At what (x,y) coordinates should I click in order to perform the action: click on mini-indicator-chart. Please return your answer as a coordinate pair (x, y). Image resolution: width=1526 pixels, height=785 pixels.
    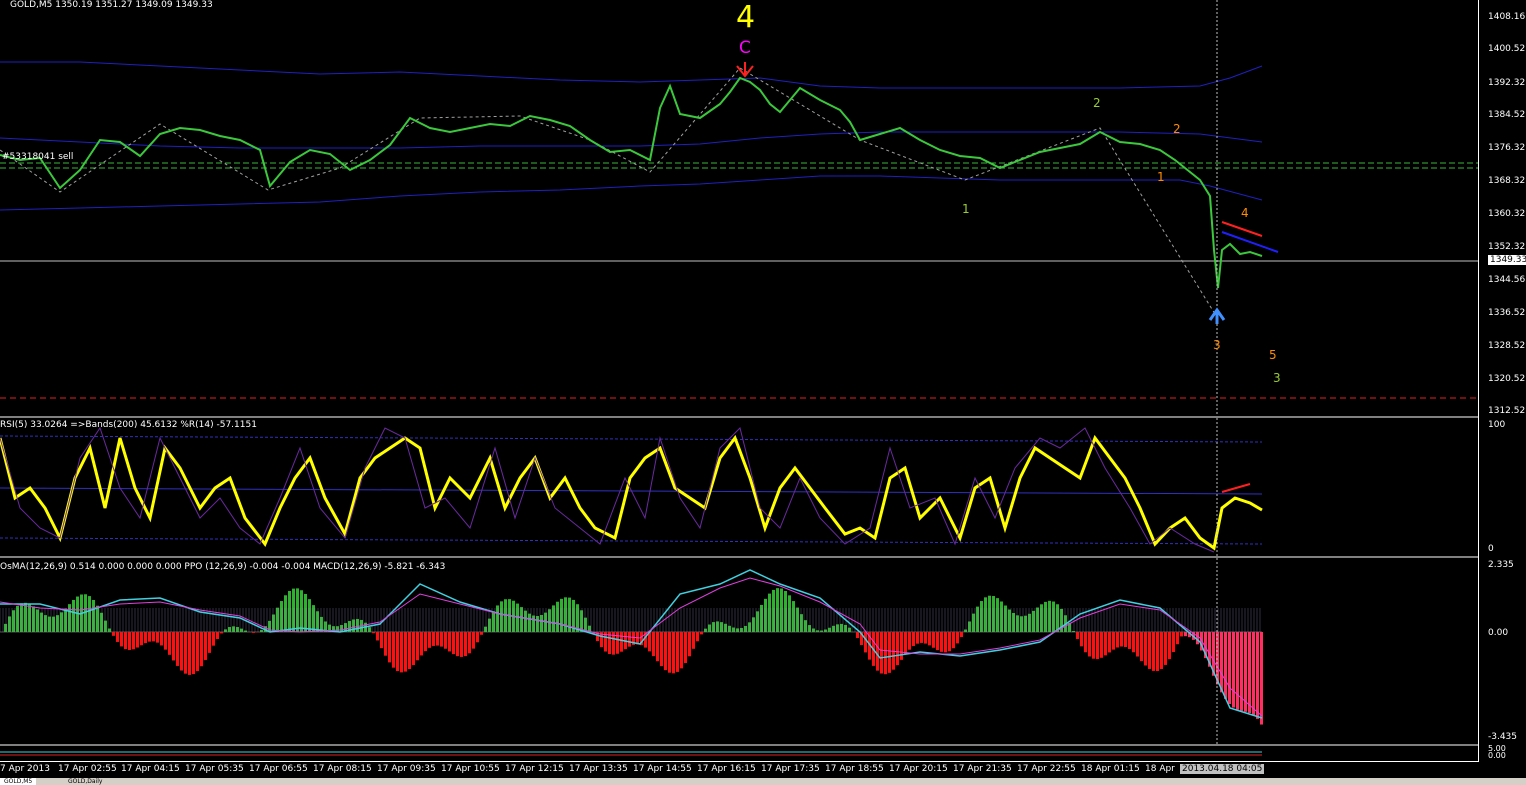
    Looking at the image, I should click on (631, 753).